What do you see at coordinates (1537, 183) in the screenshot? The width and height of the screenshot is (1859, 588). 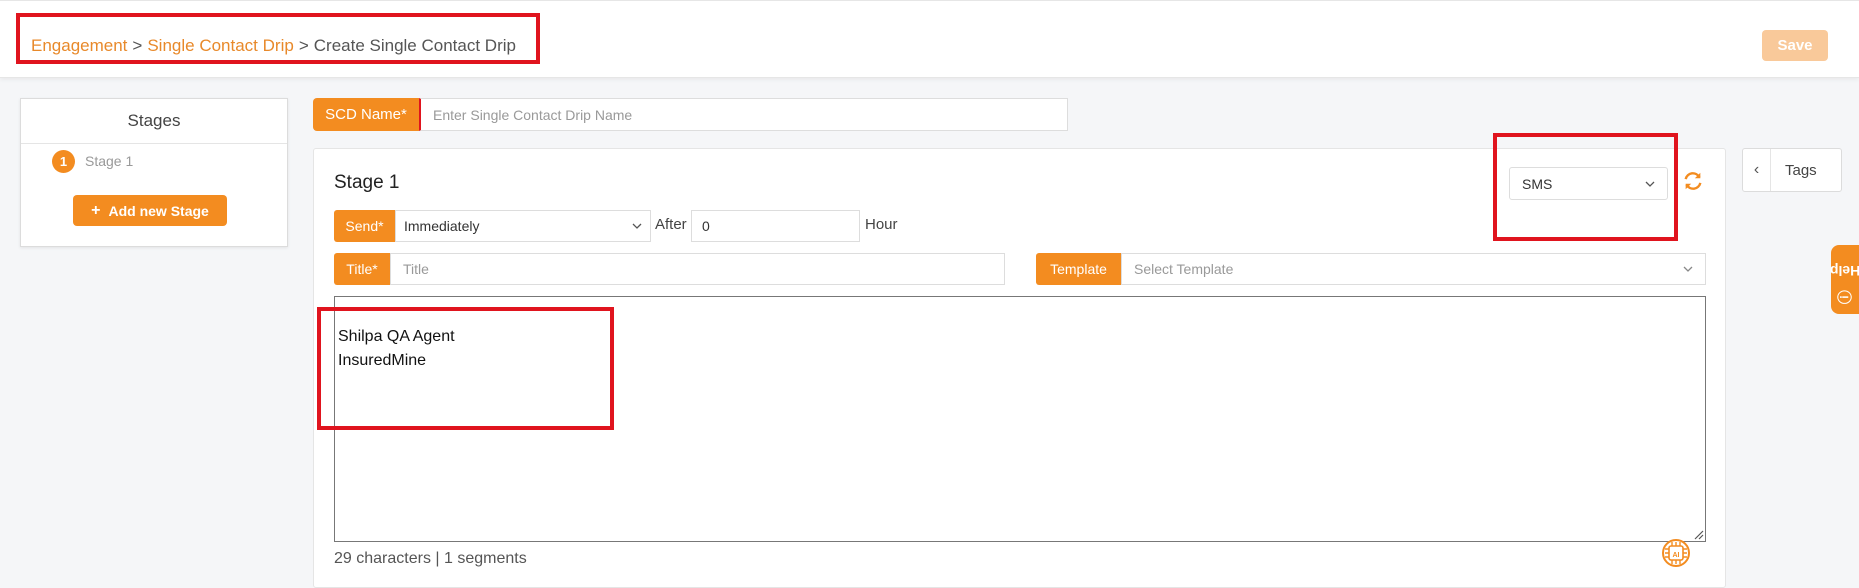 I see `channel-value: SMS` at bounding box center [1537, 183].